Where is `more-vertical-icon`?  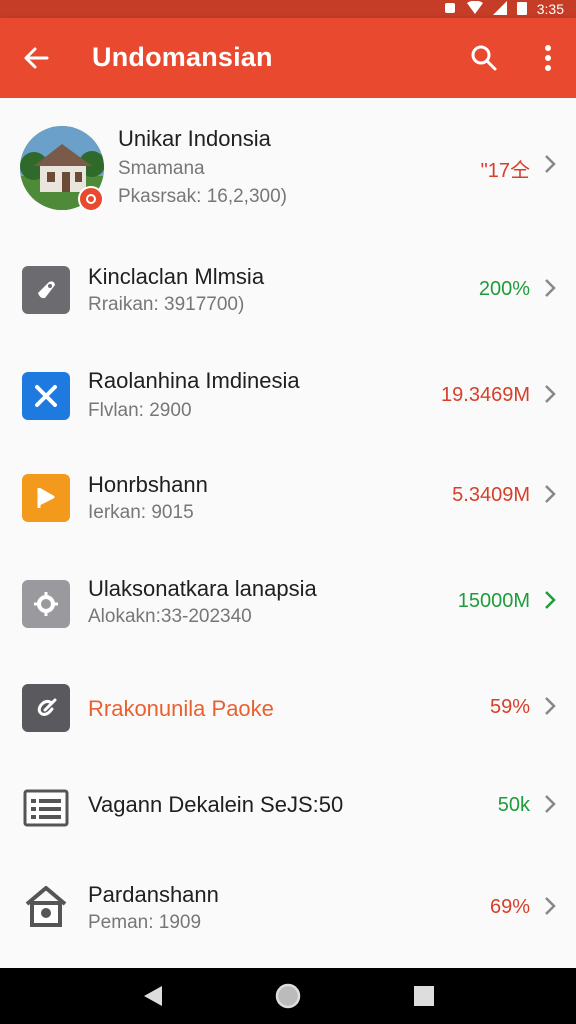 more-vertical-icon is located at coordinates (548, 58).